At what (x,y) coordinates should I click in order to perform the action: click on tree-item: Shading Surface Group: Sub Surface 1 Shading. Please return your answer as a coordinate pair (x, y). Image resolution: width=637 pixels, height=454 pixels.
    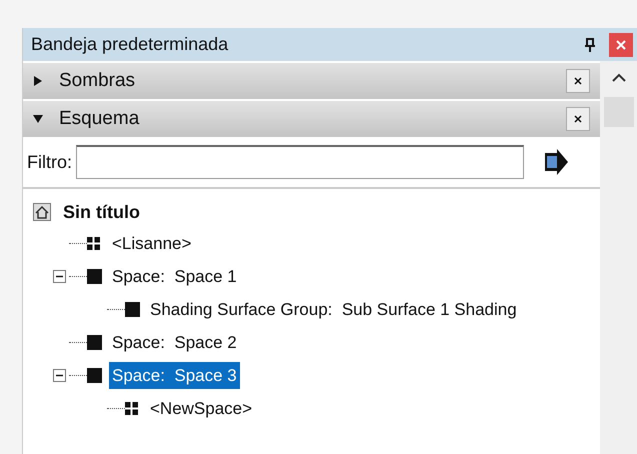
    Looking at the image, I should click on (333, 310).